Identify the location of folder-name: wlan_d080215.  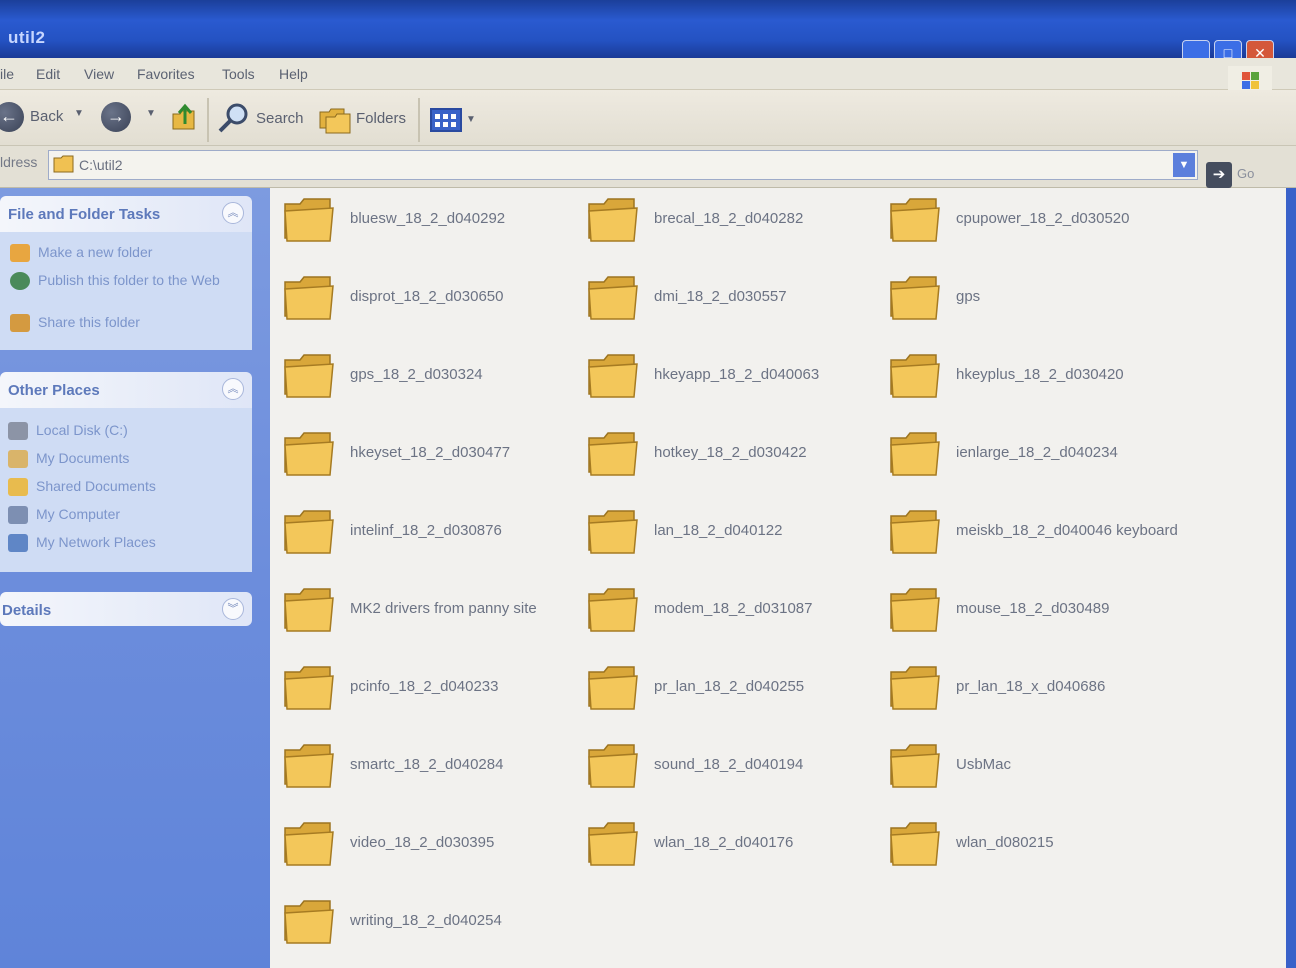
(1005, 842).